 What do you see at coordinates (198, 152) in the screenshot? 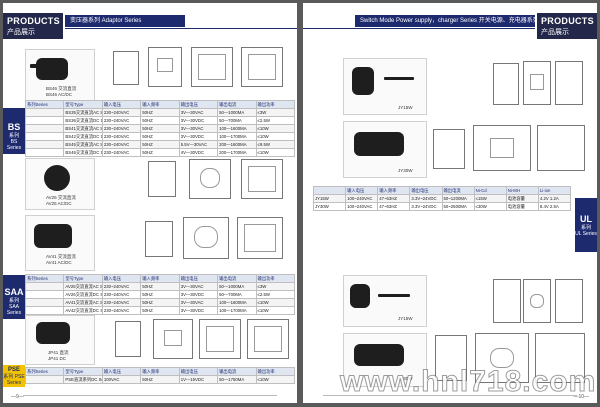
I see `table-cell: 4V—30VDC` at bounding box center [198, 152].